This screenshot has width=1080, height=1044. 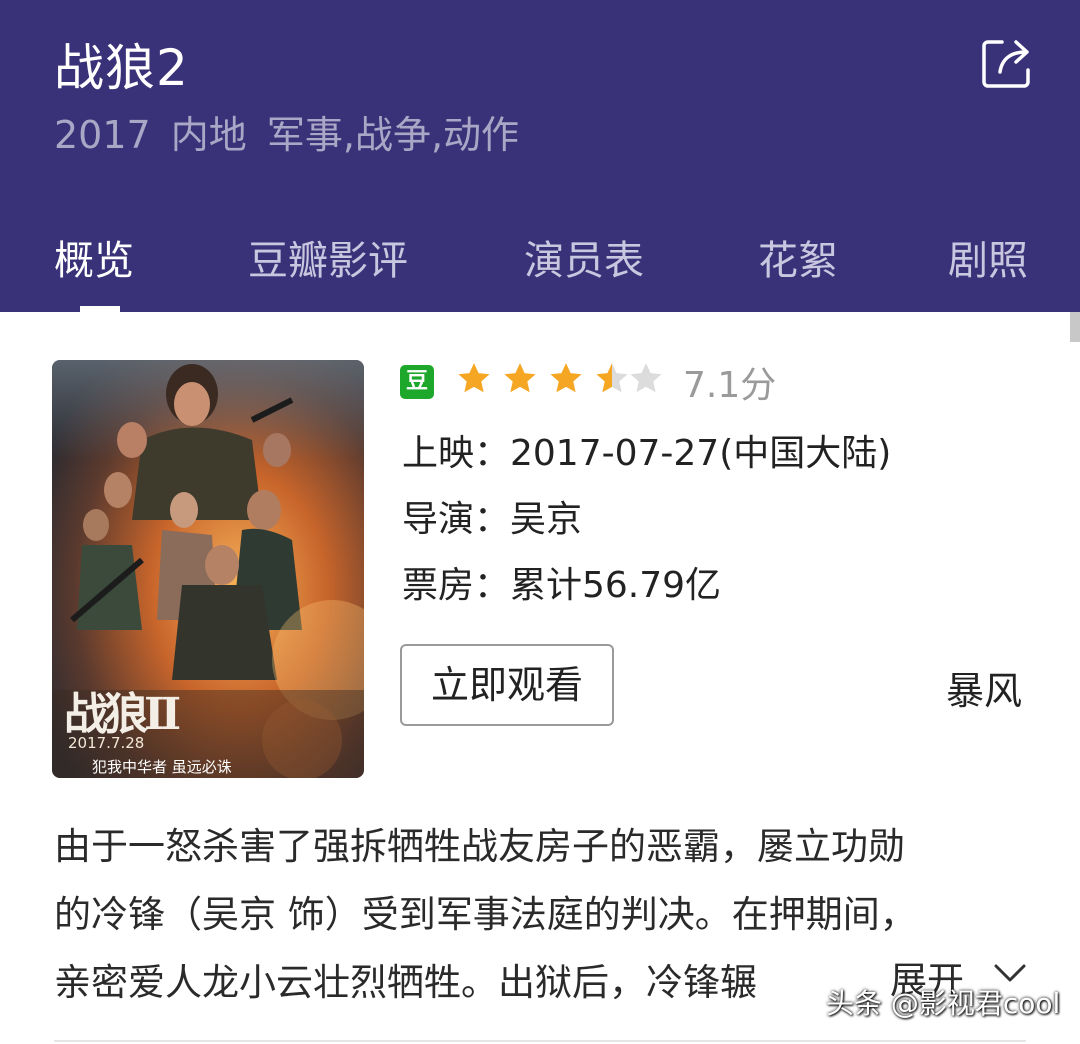 What do you see at coordinates (646, 378) in the screenshot?
I see `empty-star-icon` at bounding box center [646, 378].